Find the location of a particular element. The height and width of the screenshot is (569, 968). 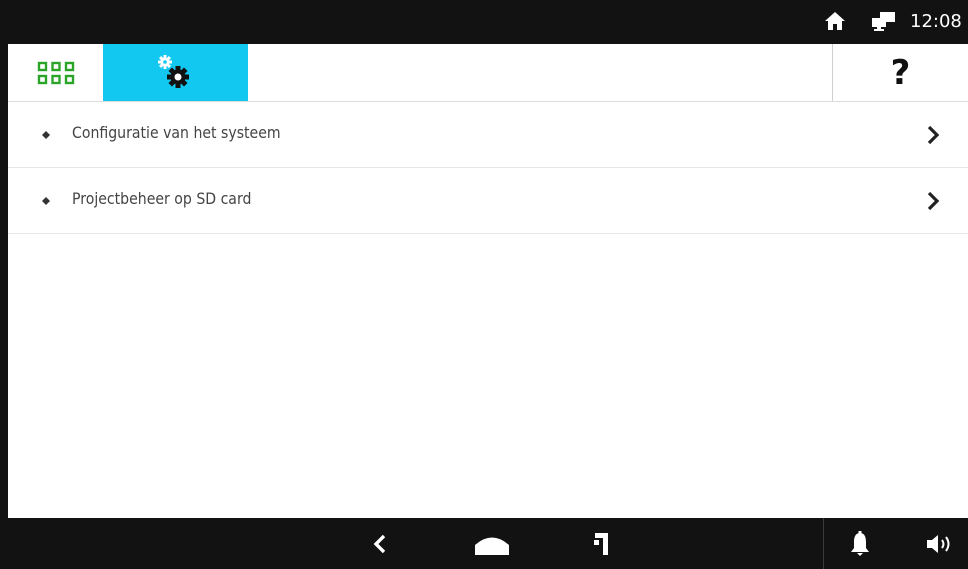

help-icon: ? is located at coordinates (900, 72).